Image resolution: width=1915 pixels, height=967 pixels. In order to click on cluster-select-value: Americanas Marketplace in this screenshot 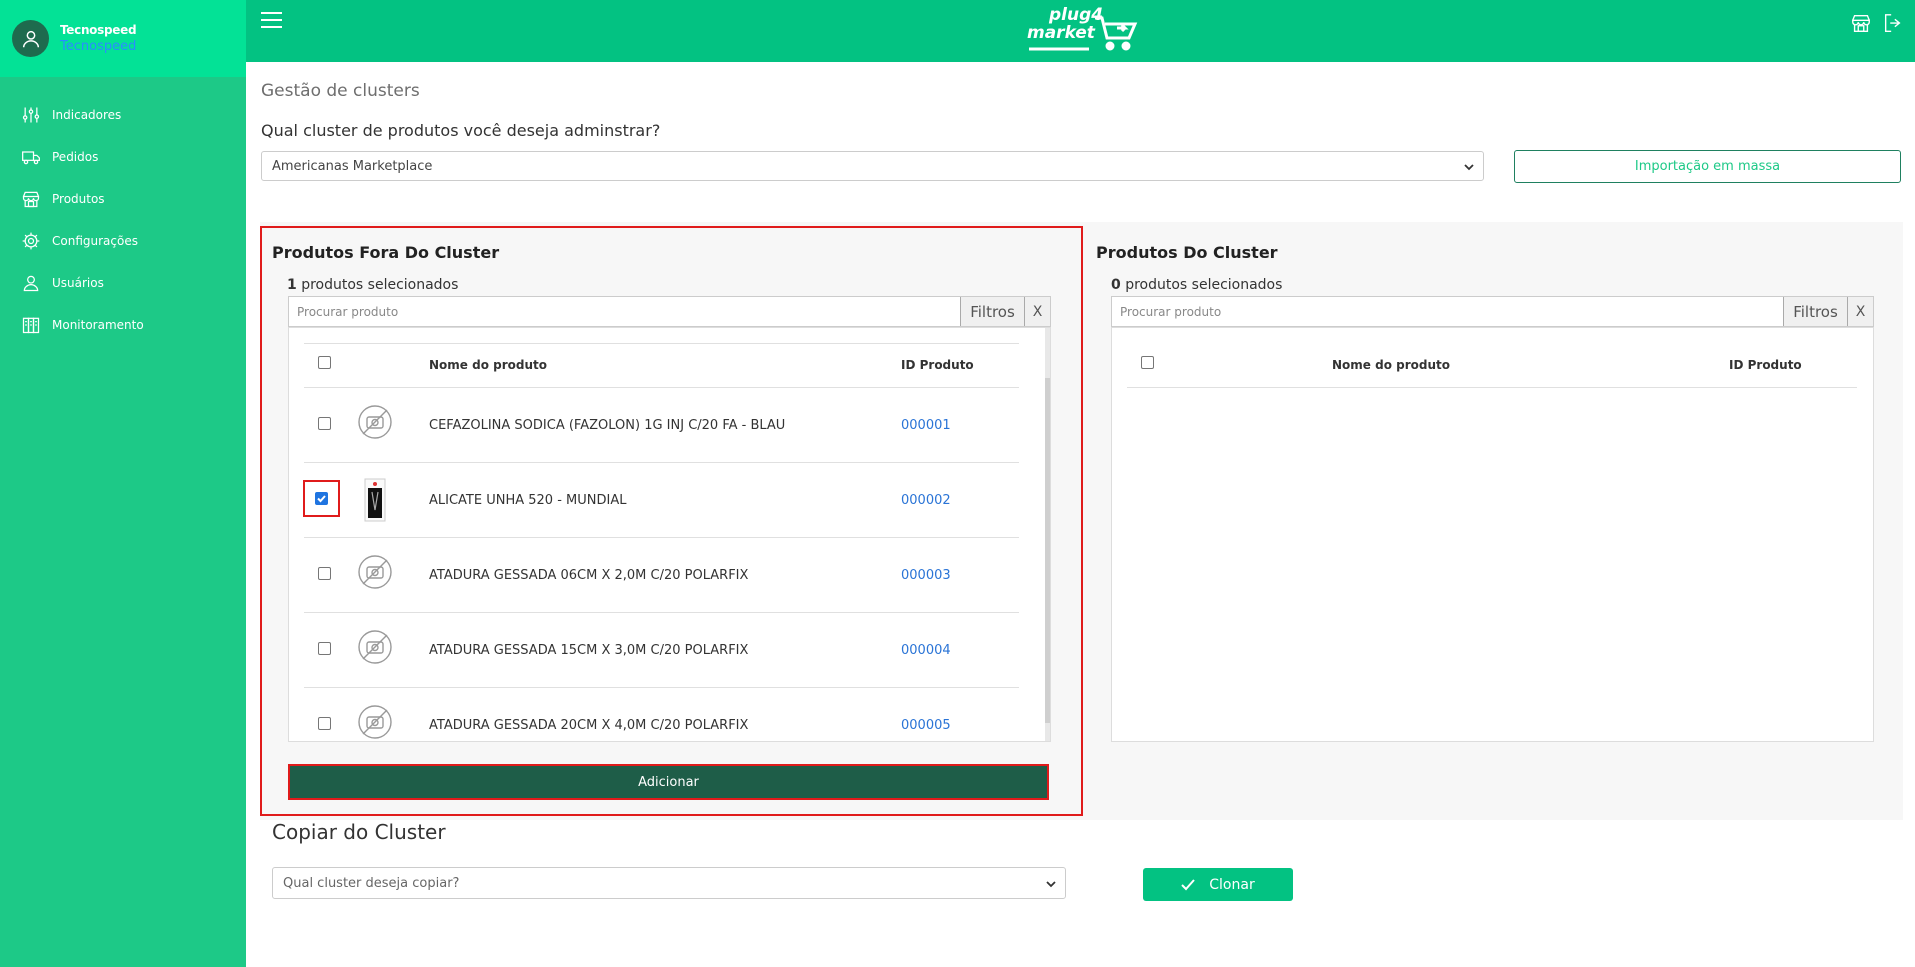, I will do `click(352, 166)`.